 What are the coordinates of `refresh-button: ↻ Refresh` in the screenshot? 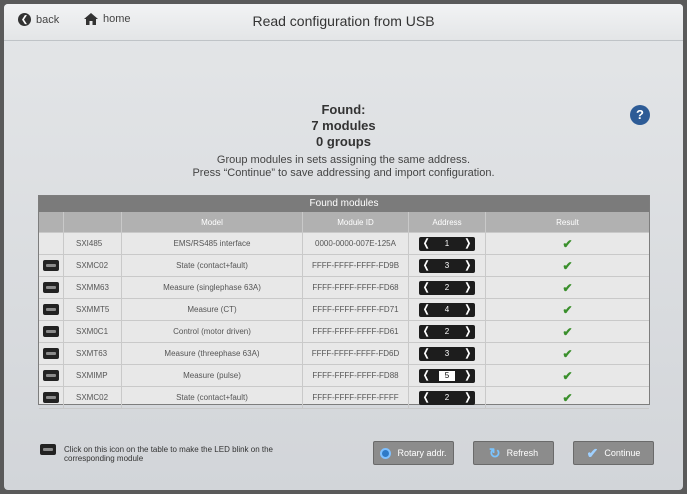 It's located at (513, 453).